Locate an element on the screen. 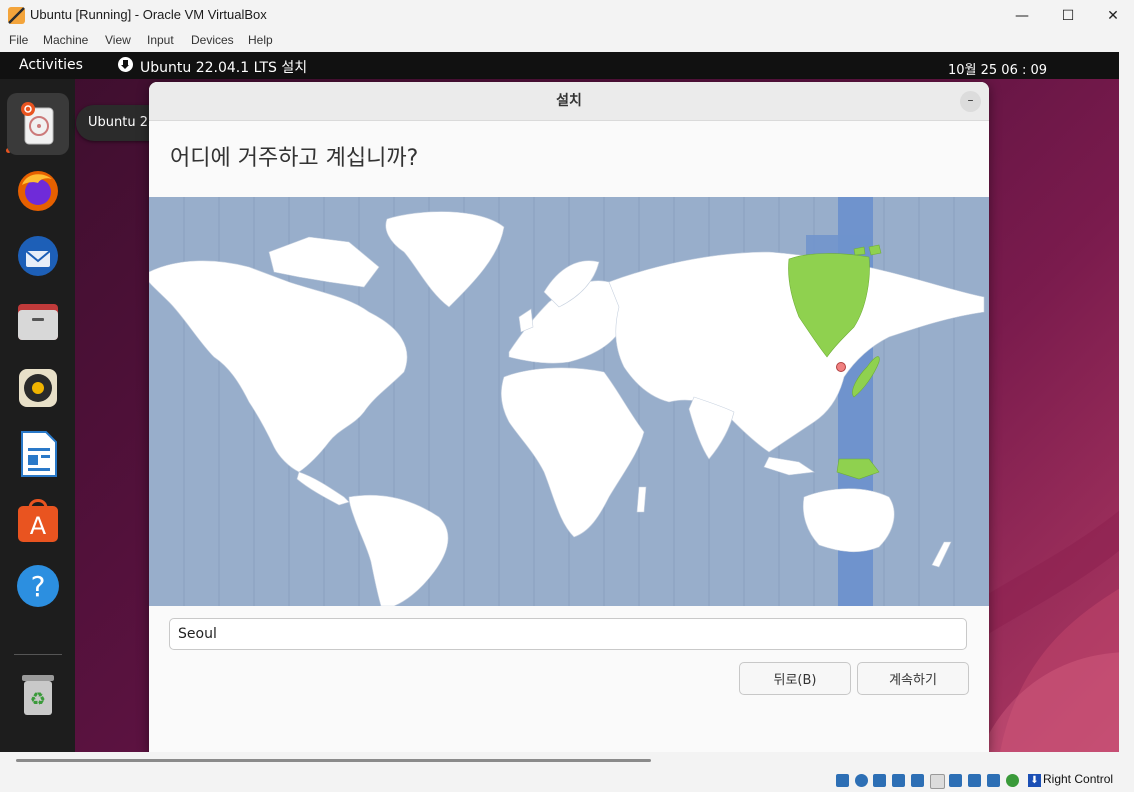 The width and height of the screenshot is (1134, 792). close-button: ✕ is located at coordinates (1112, 15).